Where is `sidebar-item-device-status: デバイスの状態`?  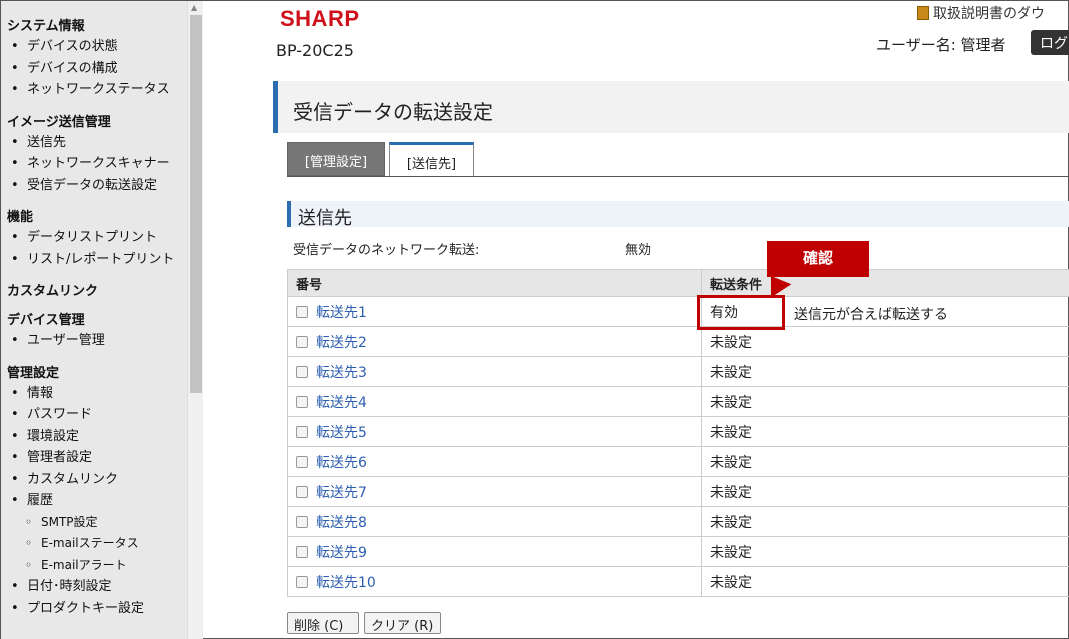
sidebar-item-device-status: デバイスの状態 is located at coordinates (97, 47).